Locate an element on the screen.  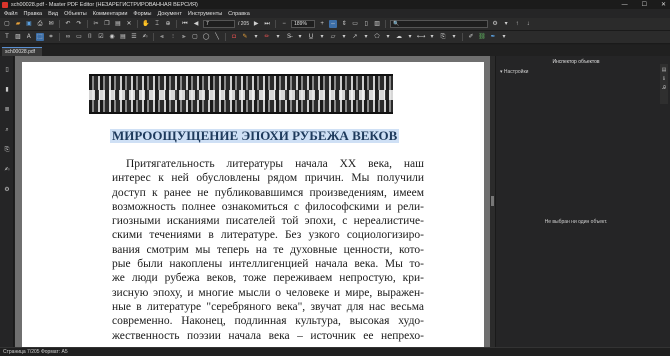
edit-text-icon: T is located at coordinates (7, 37).